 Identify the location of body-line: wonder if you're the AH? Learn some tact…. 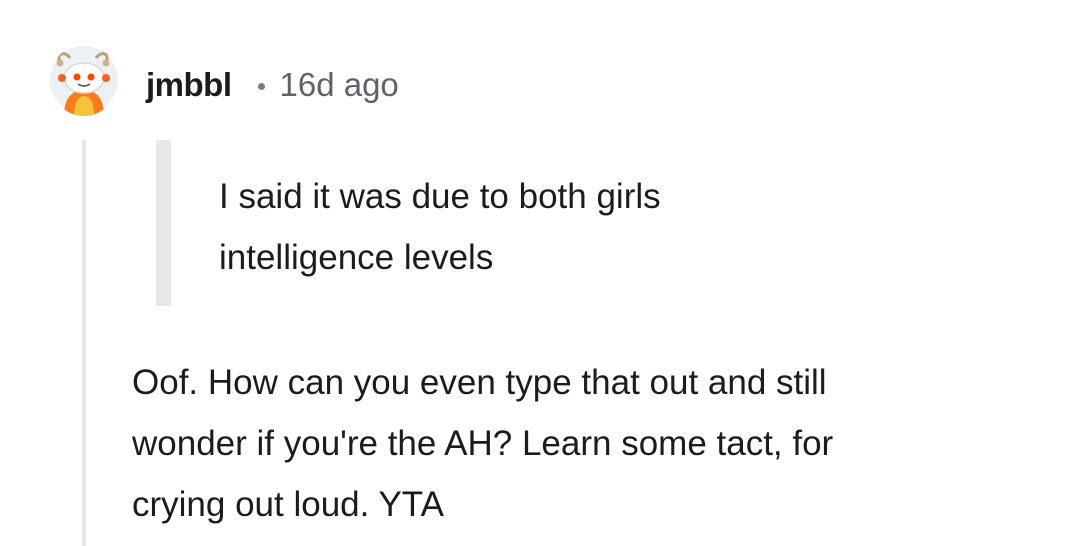
(483, 443).